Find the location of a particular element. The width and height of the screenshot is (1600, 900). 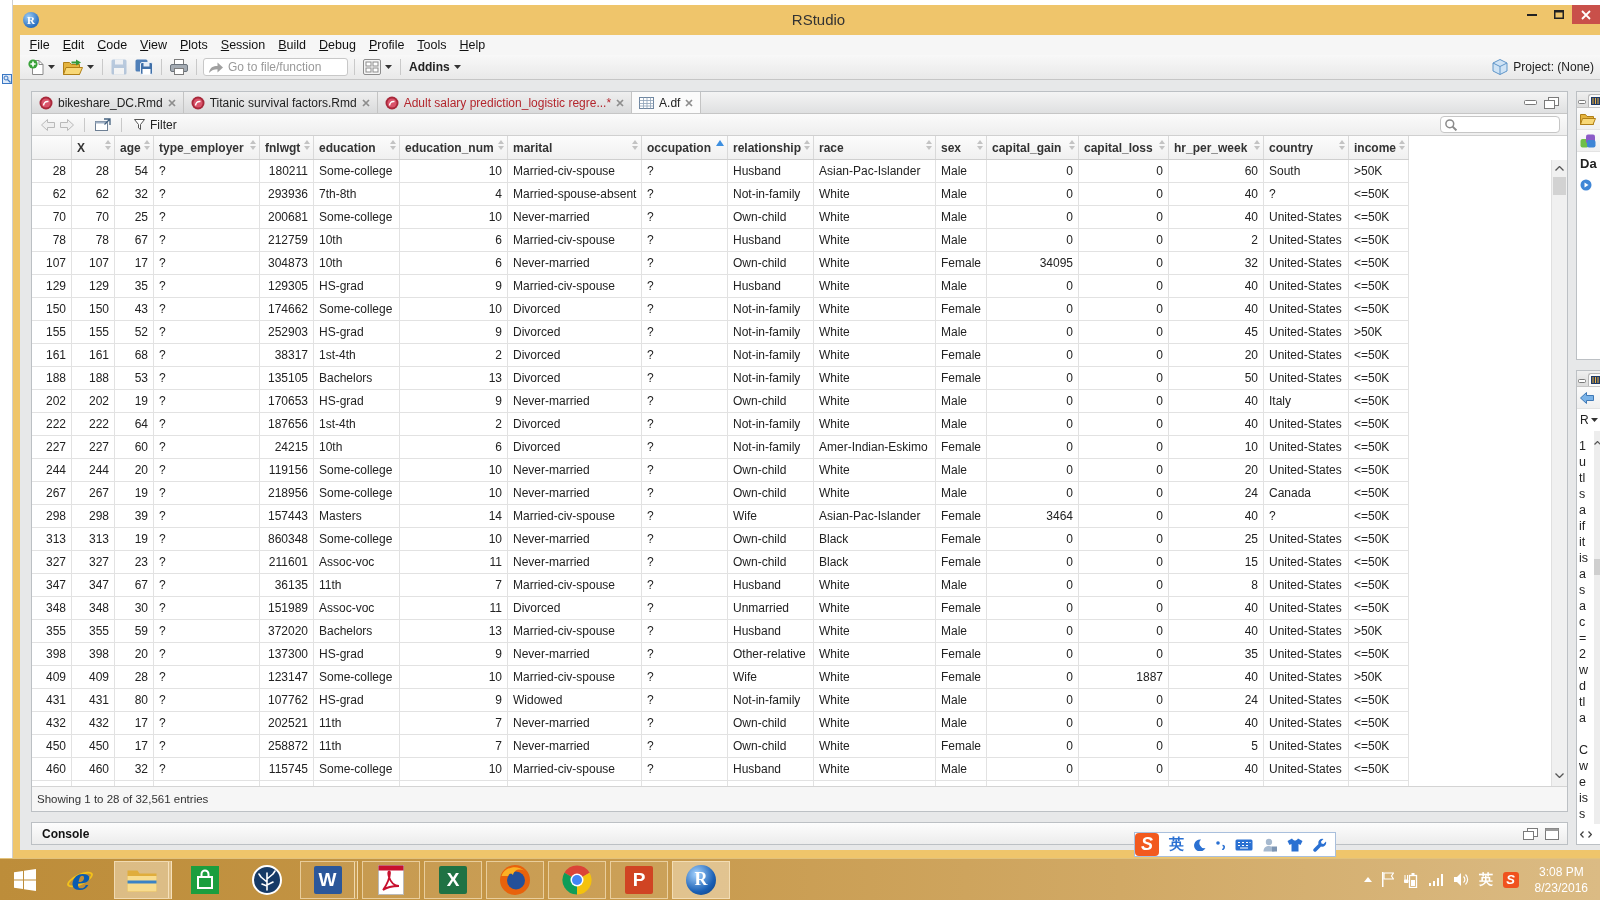

back-arrow-icon is located at coordinates (1587, 397).